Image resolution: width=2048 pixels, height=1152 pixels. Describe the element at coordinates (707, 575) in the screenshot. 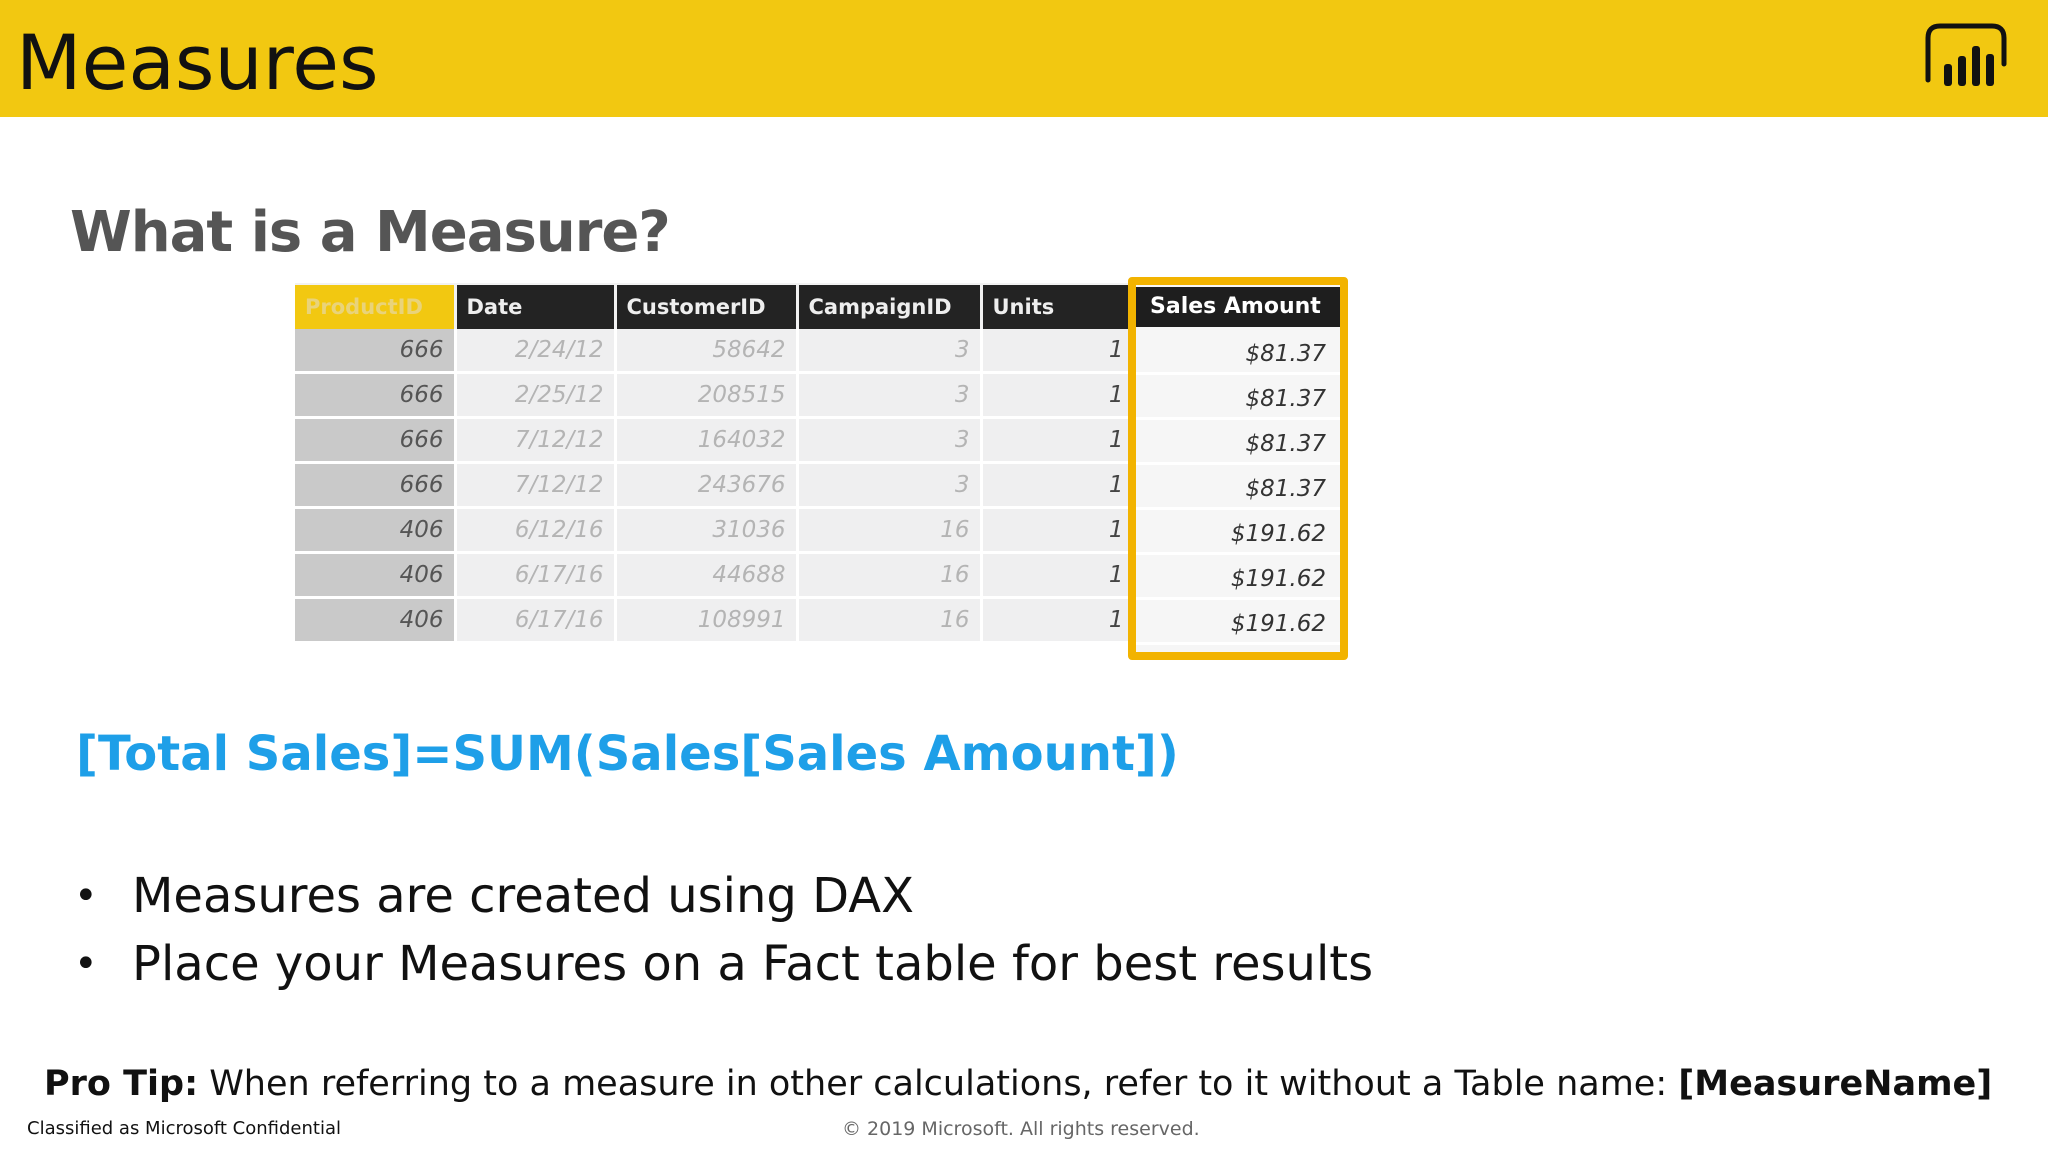

I see `cell-customerid: 44688` at that location.